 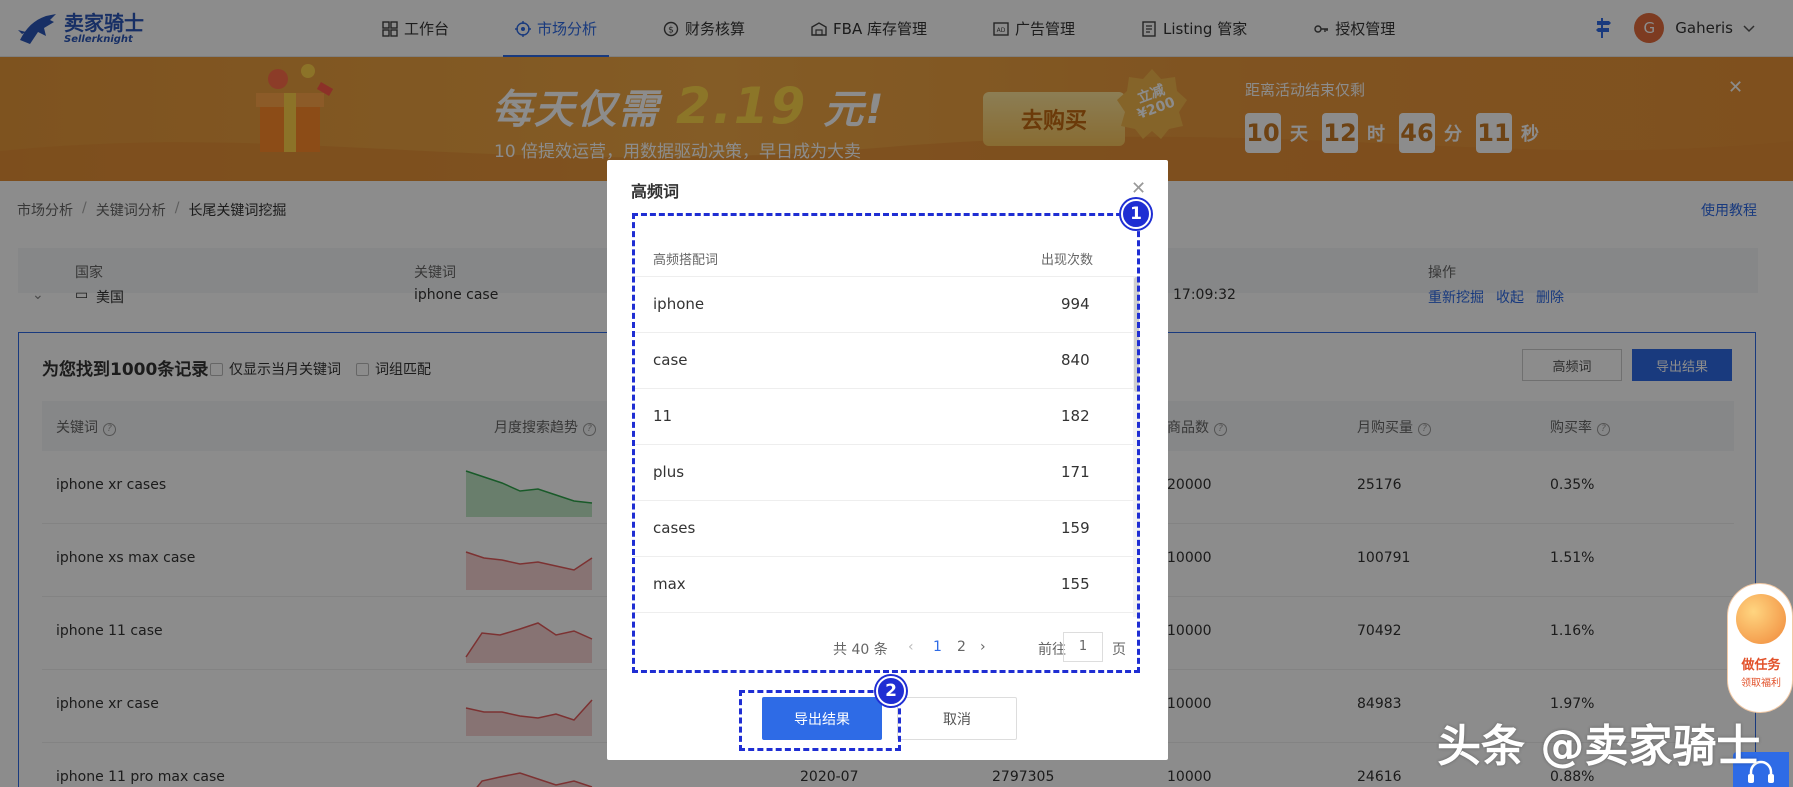 I want to click on task-float-widget: 做任务 领取福利, so click(x=1760, y=648).